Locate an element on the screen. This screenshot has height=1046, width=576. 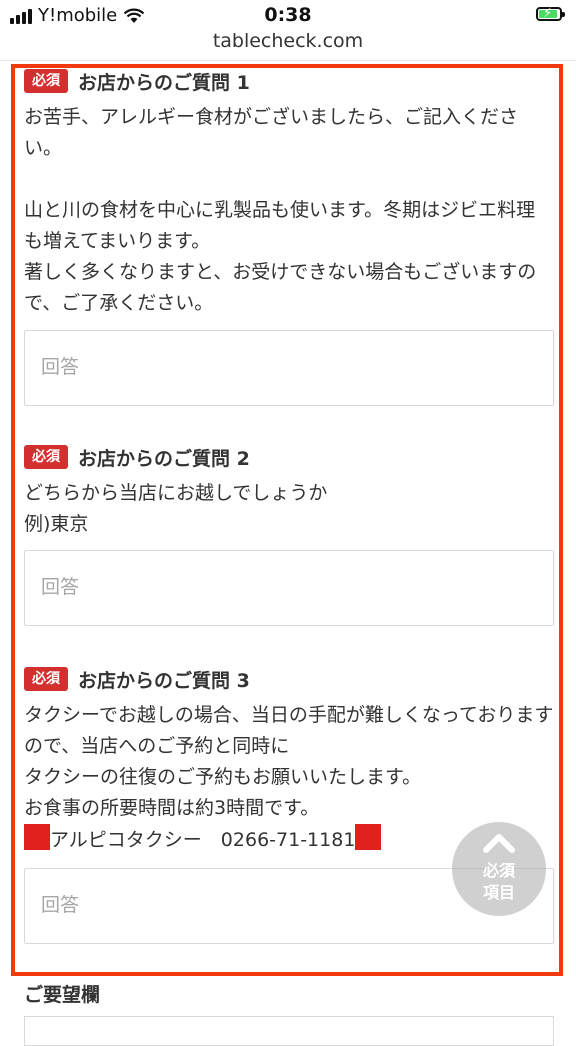
status-bar: Y!mobile 0:38 ⚡ is located at coordinates (288, 16).